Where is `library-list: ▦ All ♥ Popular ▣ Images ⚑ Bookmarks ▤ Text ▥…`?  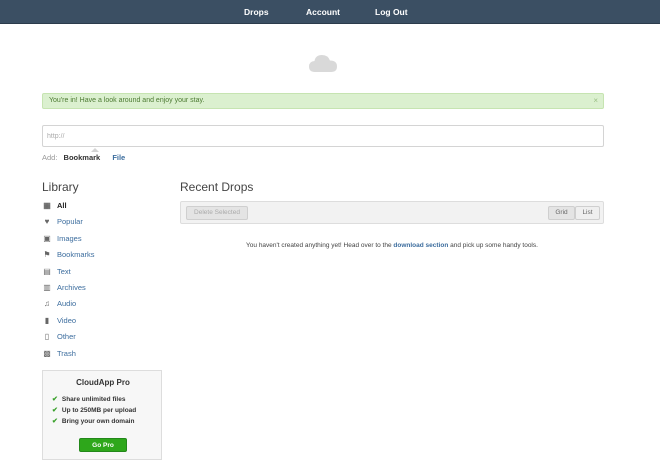 library-list: ▦ All ♥ Popular ▣ Images ⚑ Bookmarks ▤ Text ▥… is located at coordinates (68, 283).